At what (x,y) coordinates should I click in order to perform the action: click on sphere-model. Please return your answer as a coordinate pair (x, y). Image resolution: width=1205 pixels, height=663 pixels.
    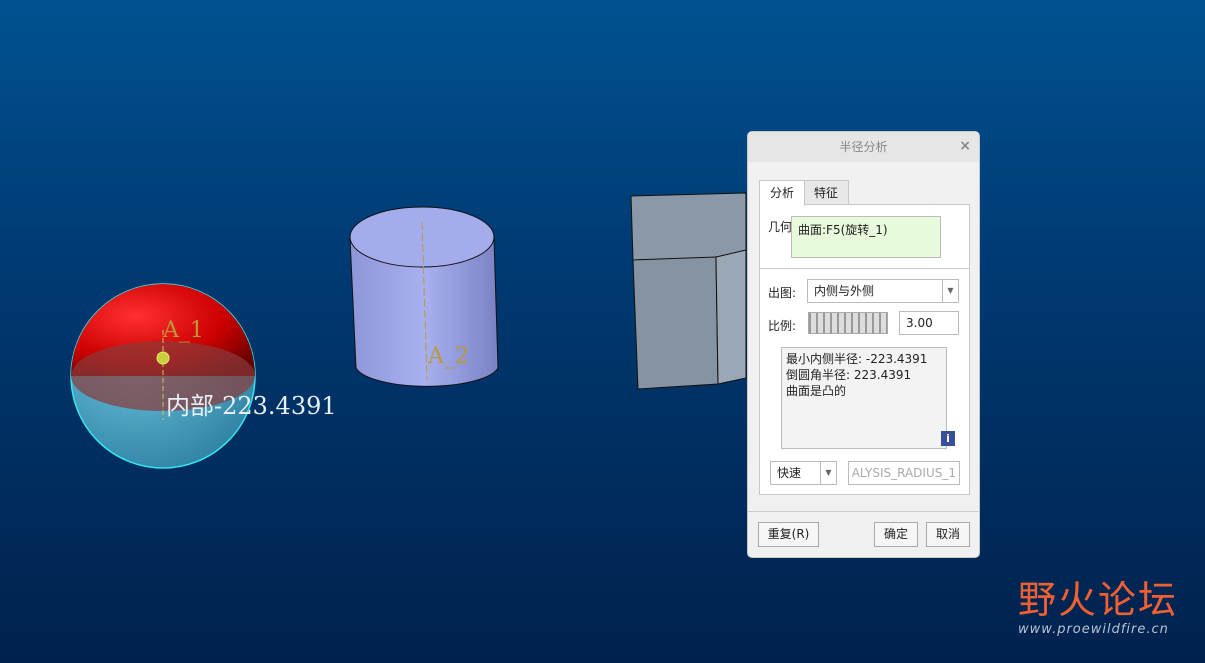
    Looking at the image, I should click on (163, 376).